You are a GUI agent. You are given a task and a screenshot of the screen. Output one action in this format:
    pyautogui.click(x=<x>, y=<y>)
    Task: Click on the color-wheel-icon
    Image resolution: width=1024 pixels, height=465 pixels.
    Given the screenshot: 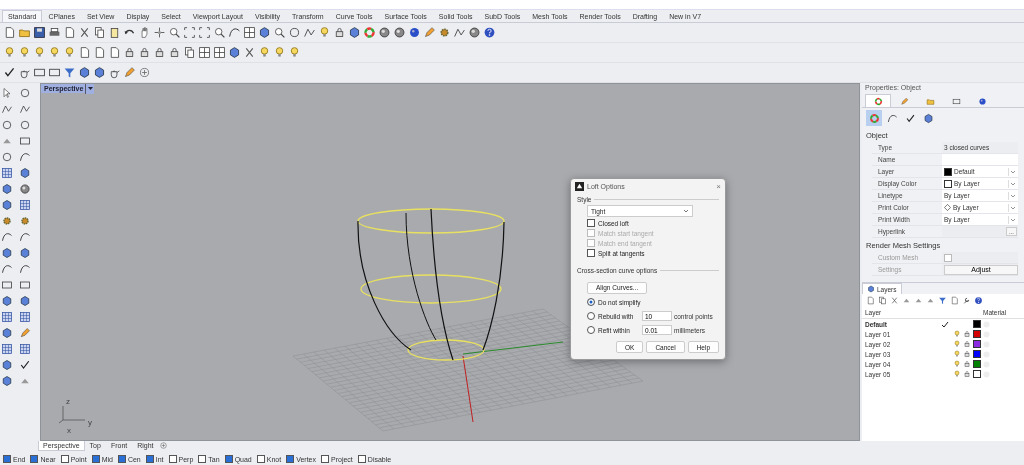 What is the action you would take?
    pyautogui.click(x=369, y=32)
    